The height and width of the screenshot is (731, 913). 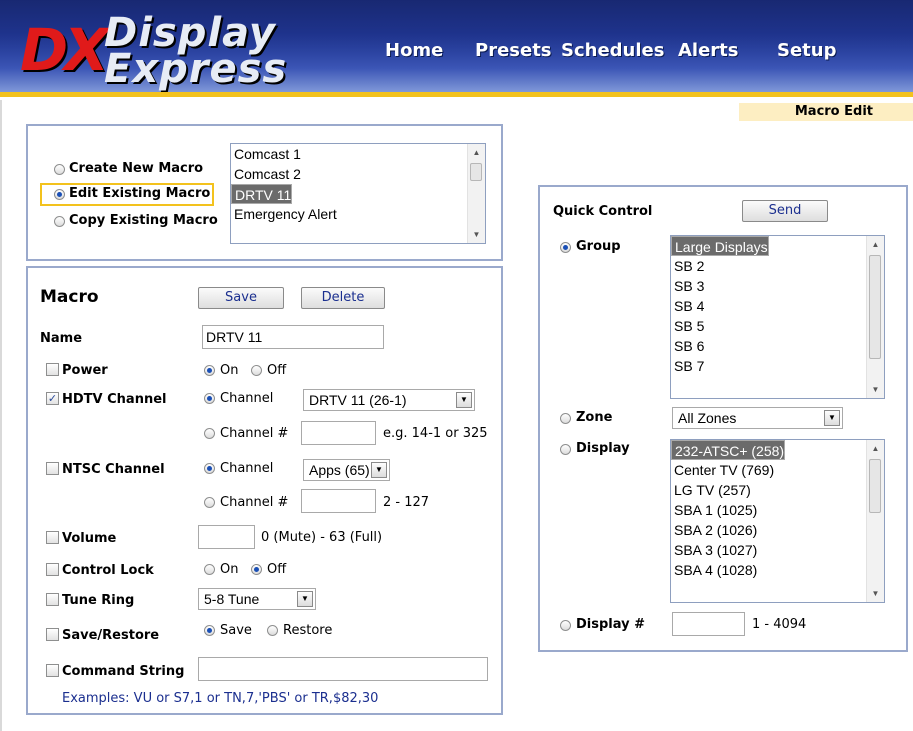 What do you see at coordinates (185, 50) in the screenshot?
I see `display-express-logo: DX Display Express` at bounding box center [185, 50].